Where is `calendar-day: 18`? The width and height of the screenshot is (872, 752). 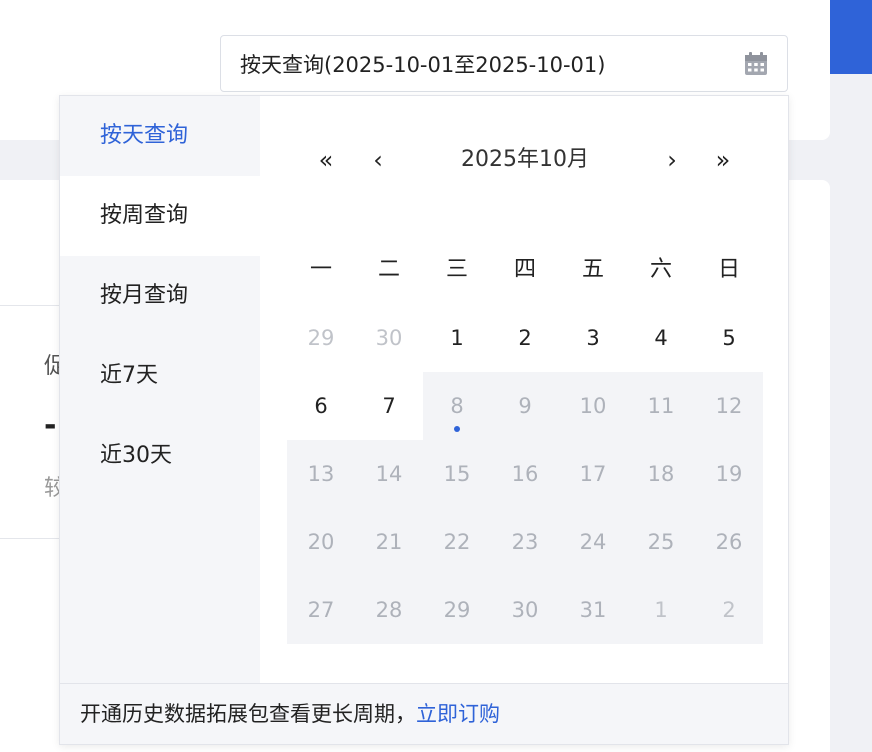
calendar-day: 18 is located at coordinates (661, 474).